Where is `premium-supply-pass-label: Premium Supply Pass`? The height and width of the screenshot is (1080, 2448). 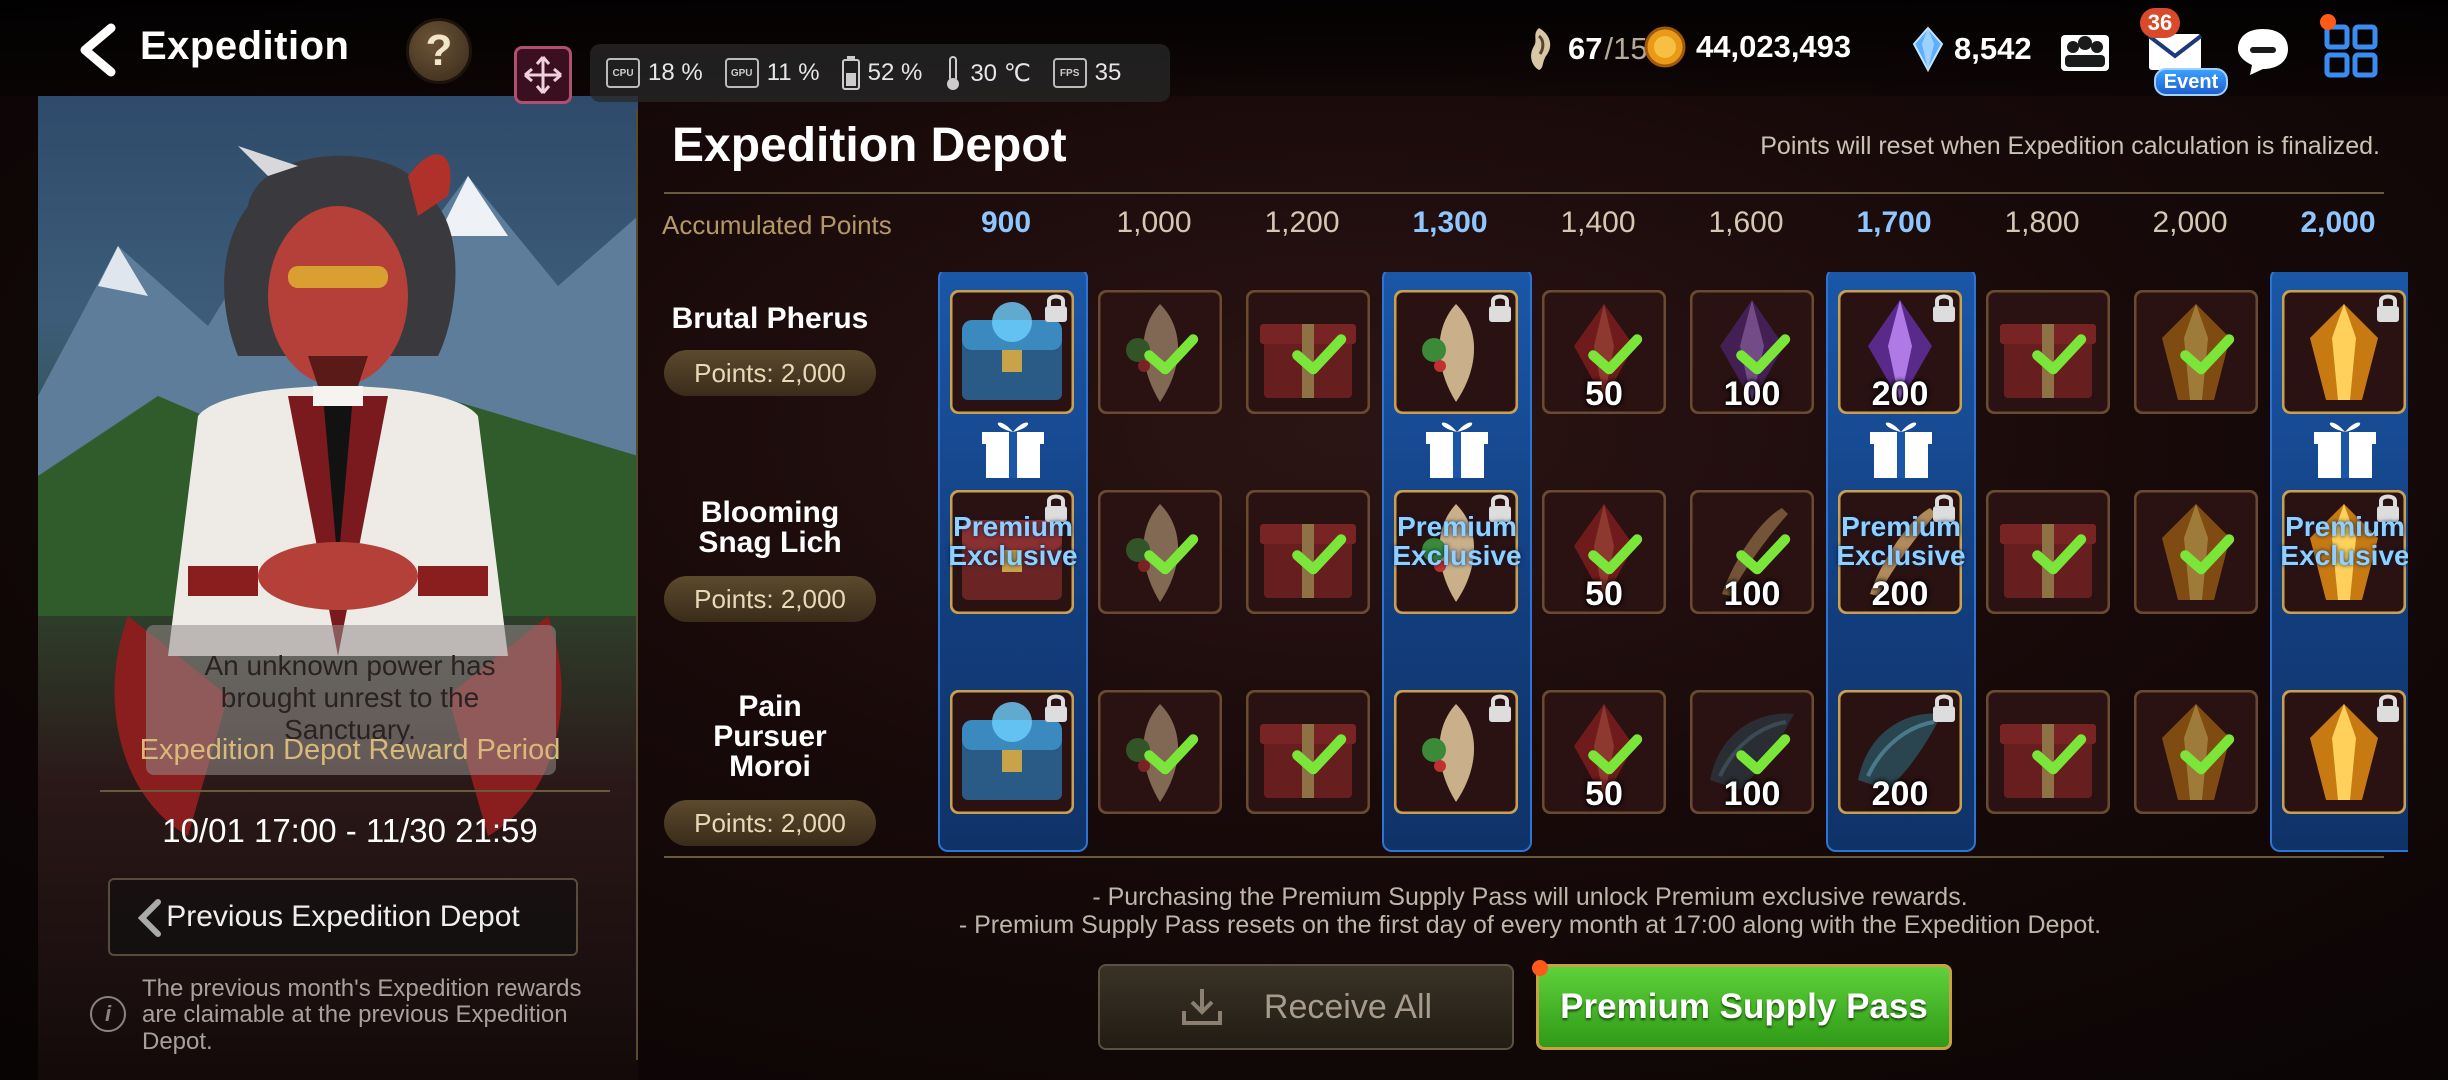 premium-supply-pass-label: Premium Supply Pass is located at coordinates (1744, 1006).